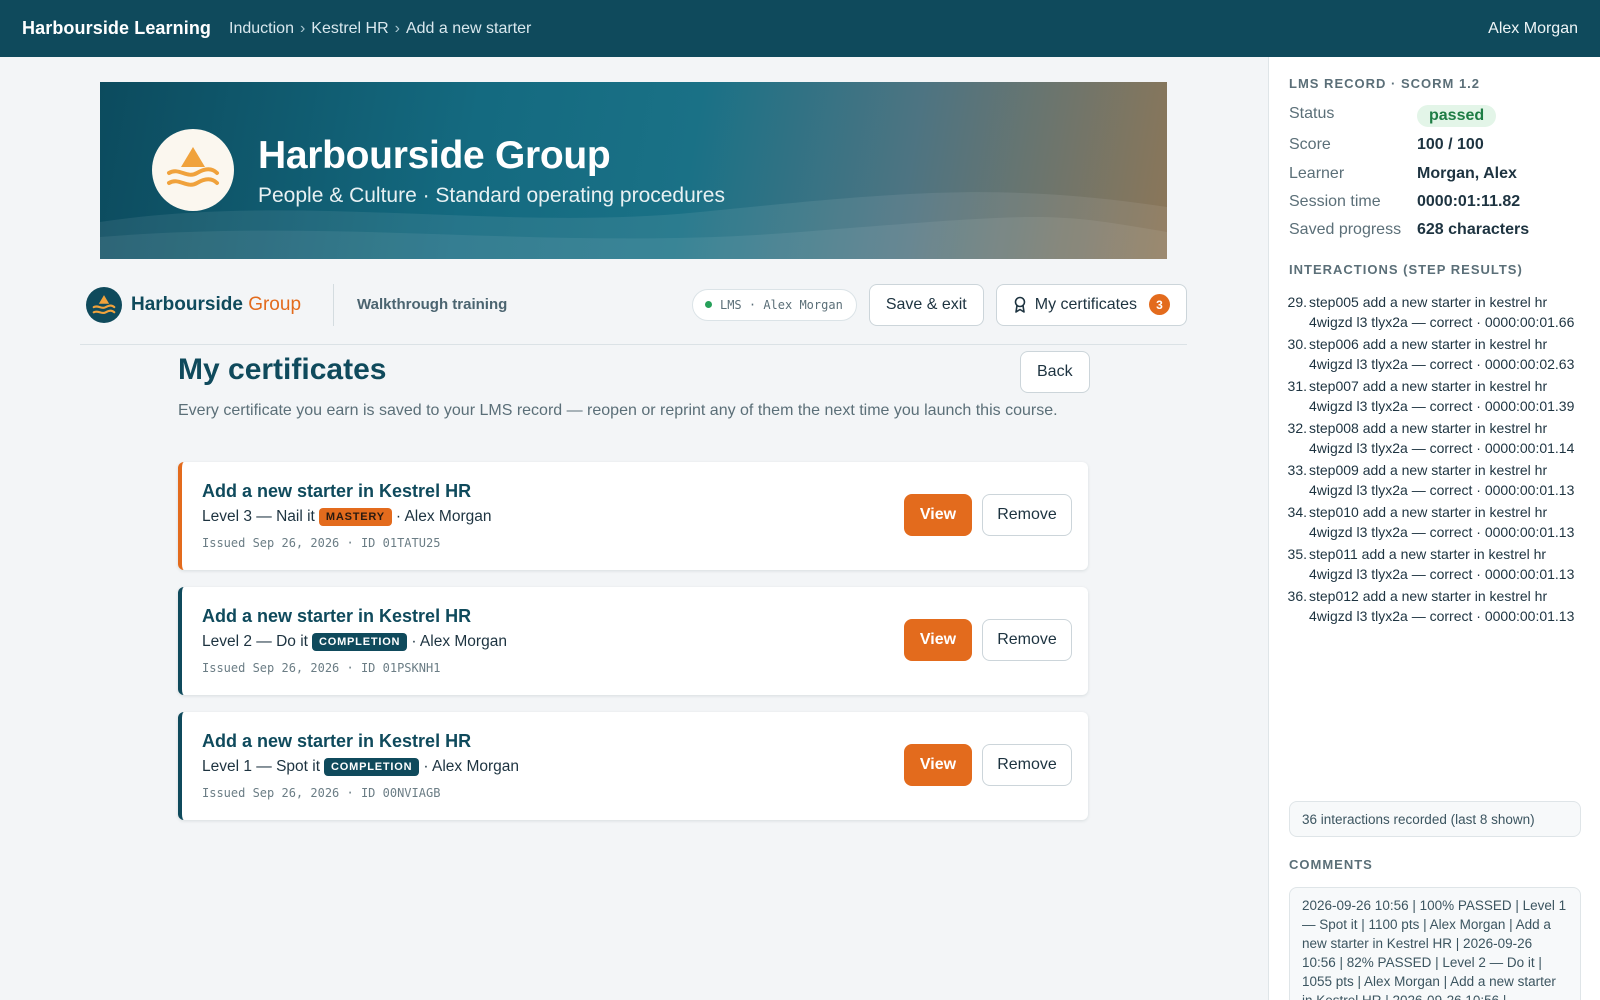 This screenshot has height=1000, width=1600. Describe the element at coordinates (1473, 229) in the screenshot. I see `record-value: 628 characters` at that location.